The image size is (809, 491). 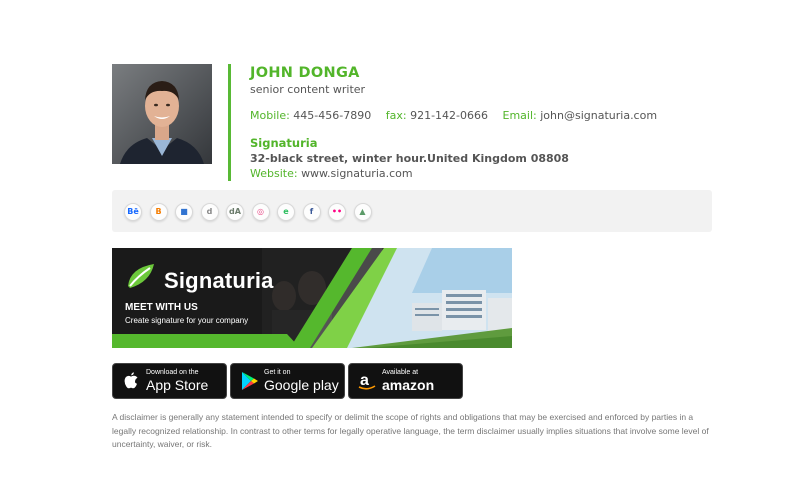 What do you see at coordinates (260, 212) in the screenshot?
I see `dribbble-icon: ◎` at bounding box center [260, 212].